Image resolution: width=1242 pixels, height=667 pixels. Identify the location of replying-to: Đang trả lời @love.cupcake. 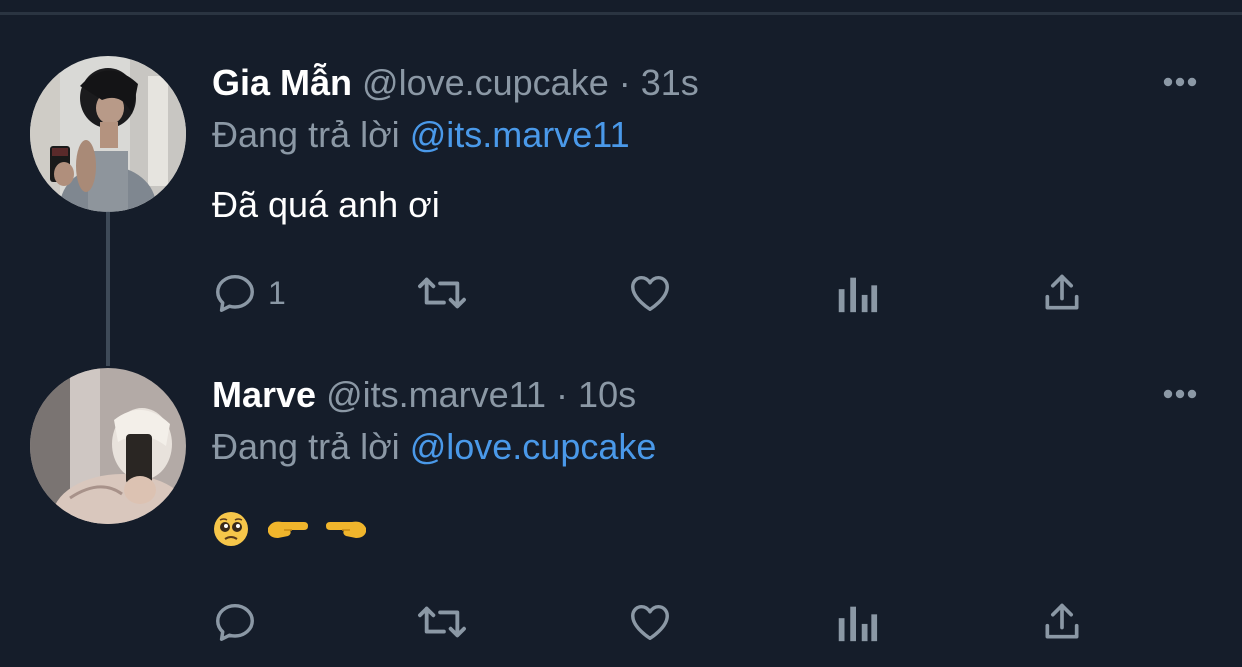
(434, 447).